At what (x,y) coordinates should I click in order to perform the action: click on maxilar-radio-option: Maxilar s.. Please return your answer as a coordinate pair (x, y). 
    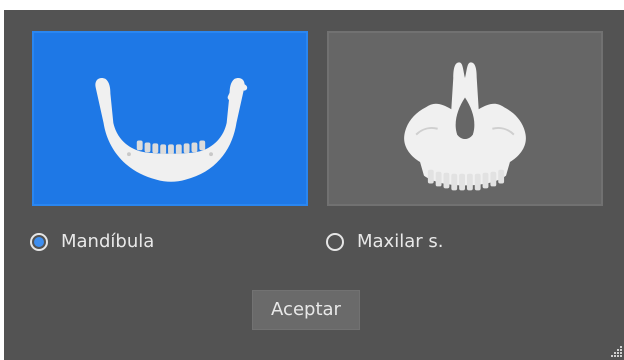
    Looking at the image, I should click on (384, 242).